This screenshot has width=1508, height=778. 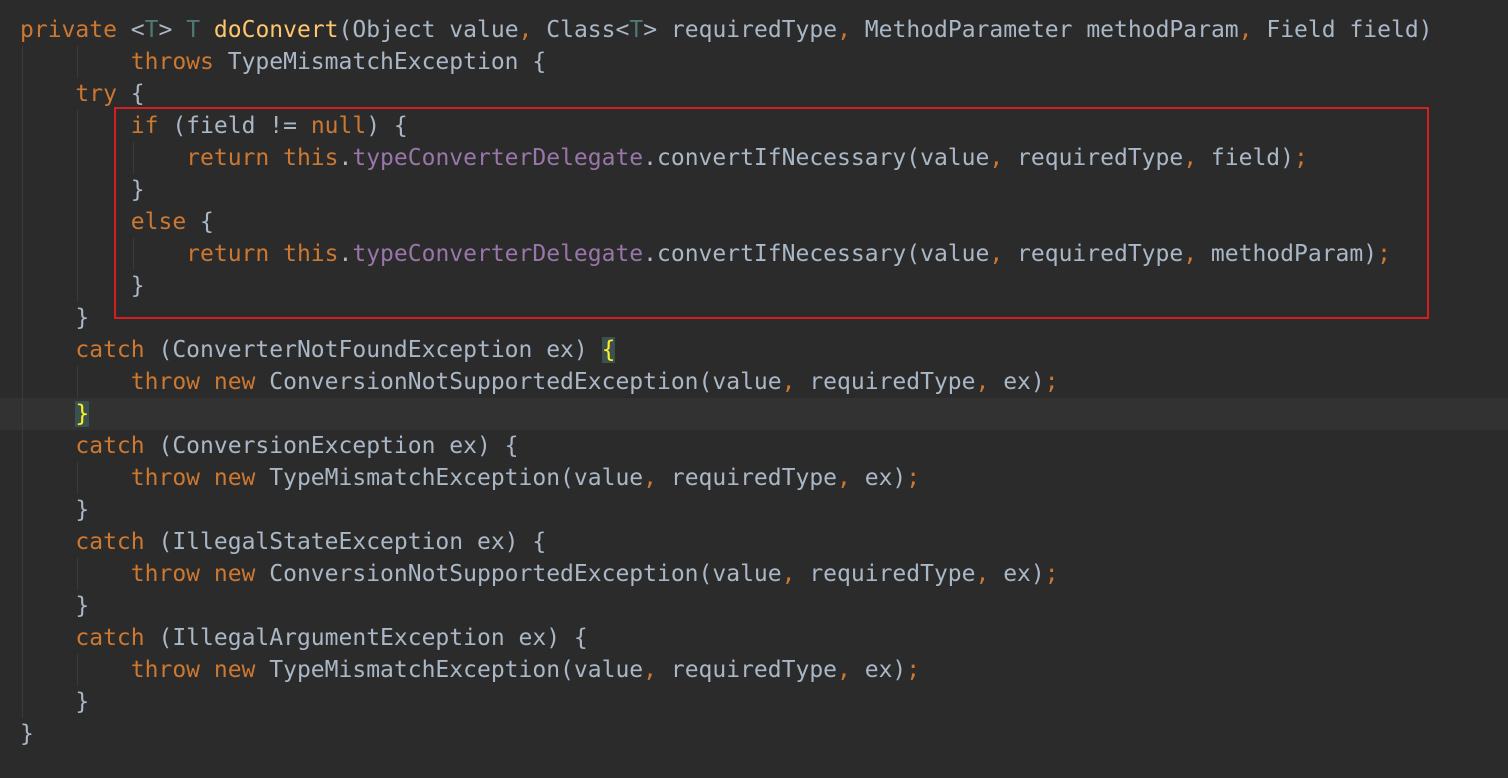 What do you see at coordinates (754, 638) in the screenshot?
I see `code-line: catch (IllegalArgumentException ex) {` at bounding box center [754, 638].